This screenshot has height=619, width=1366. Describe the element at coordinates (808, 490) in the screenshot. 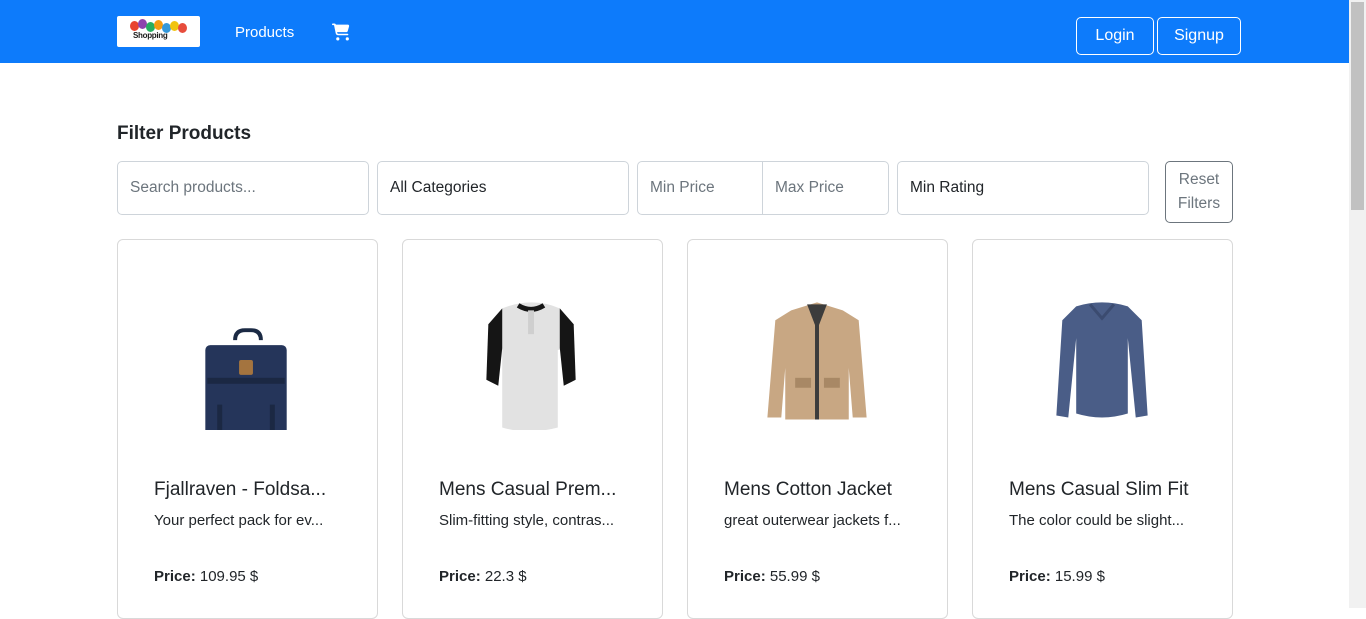

I see `product-title: Mens Cotton Jacket` at that location.